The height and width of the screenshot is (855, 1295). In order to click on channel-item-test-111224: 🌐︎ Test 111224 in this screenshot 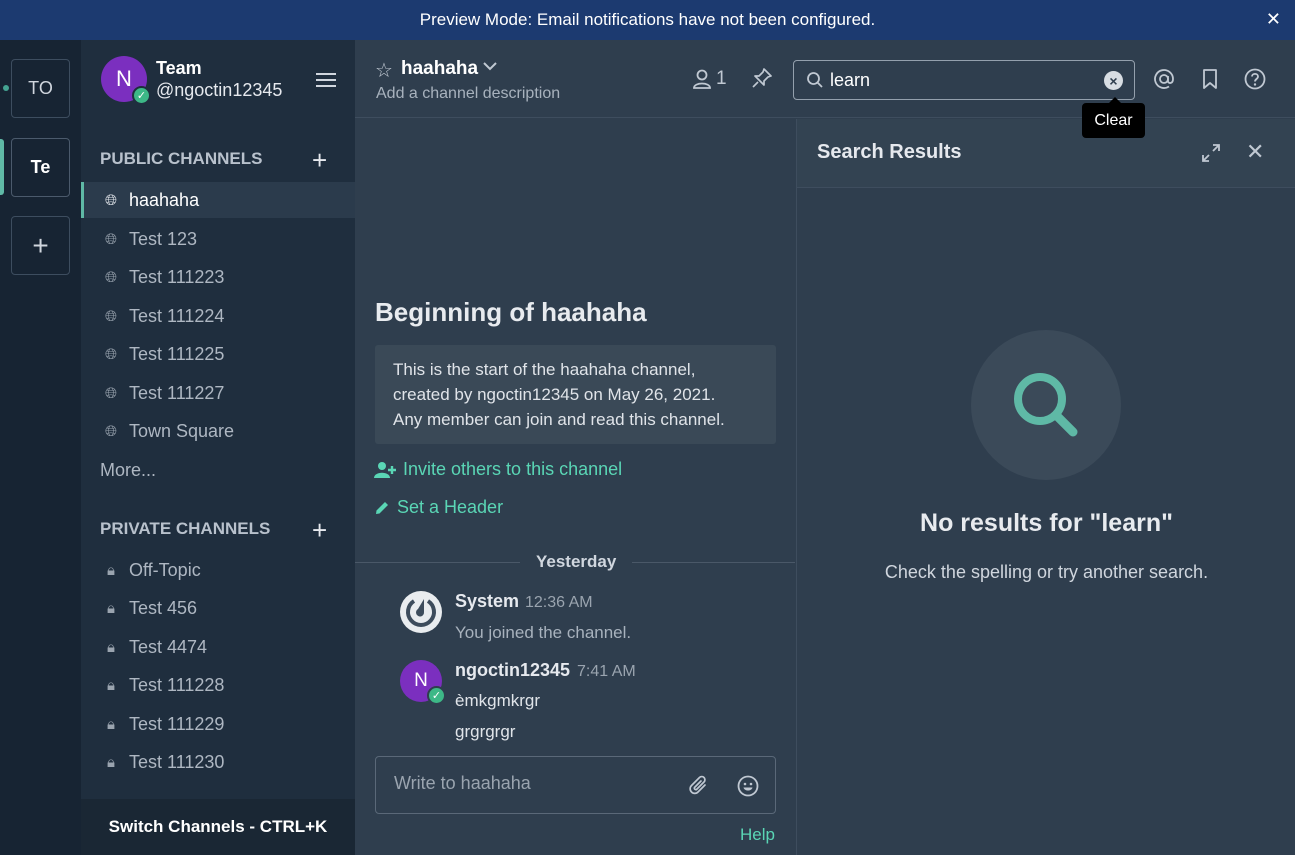, I will do `click(218, 316)`.